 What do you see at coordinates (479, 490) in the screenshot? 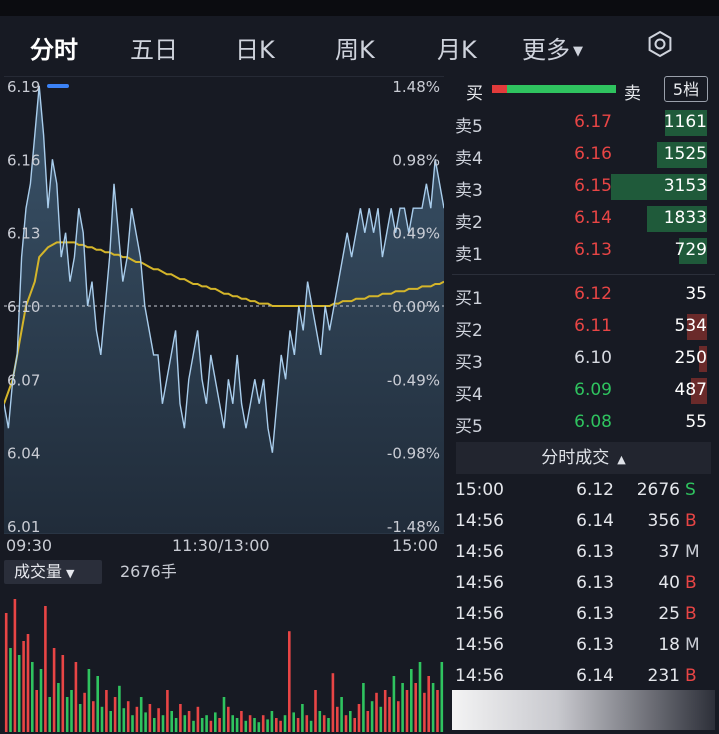
I see `tick-time: 15:00` at bounding box center [479, 490].